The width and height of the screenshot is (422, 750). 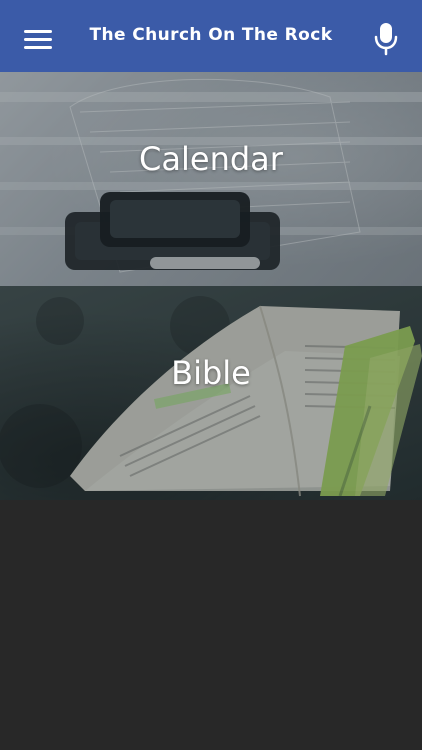 I want to click on bible-tile-label: Bible, so click(x=211, y=373).